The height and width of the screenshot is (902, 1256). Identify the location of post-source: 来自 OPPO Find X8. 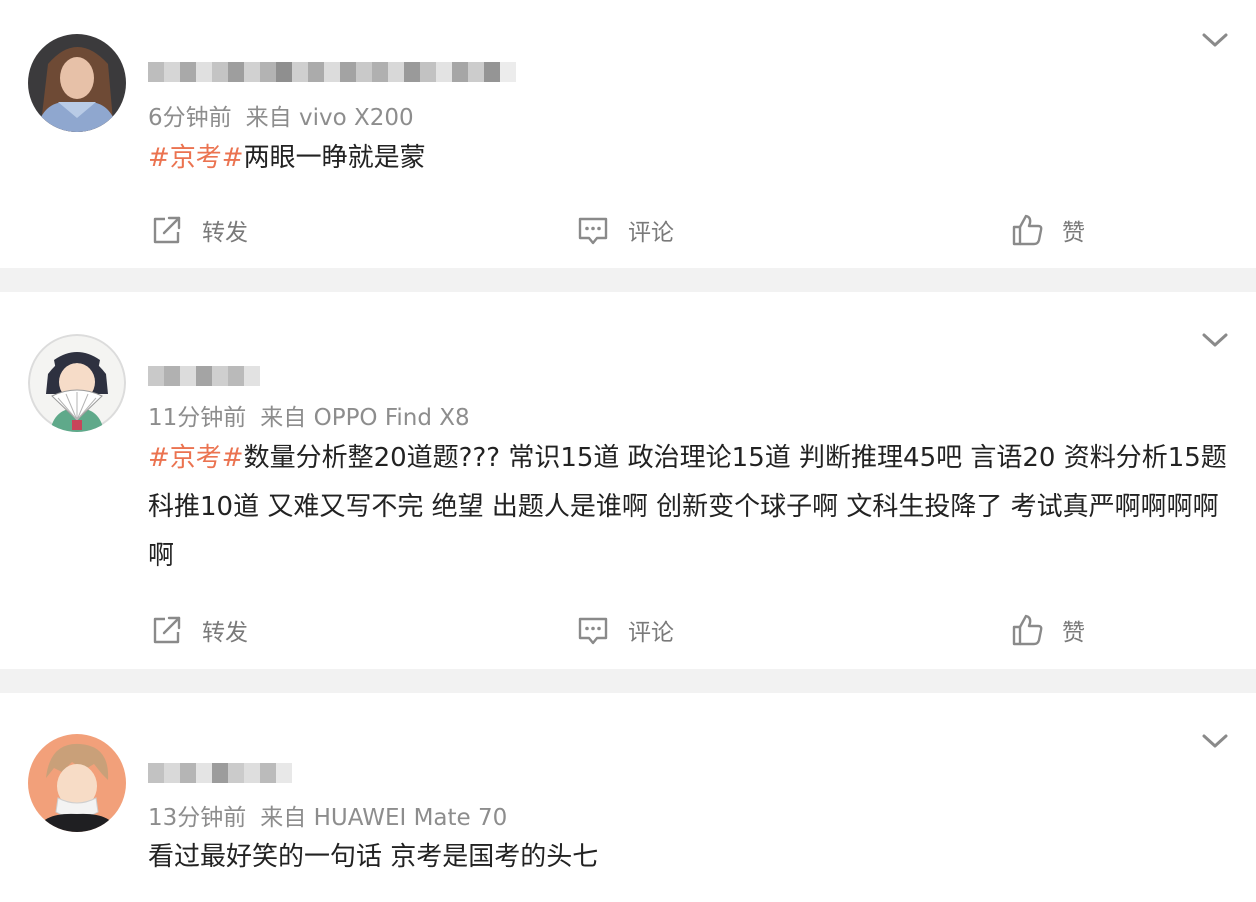
(365, 418).